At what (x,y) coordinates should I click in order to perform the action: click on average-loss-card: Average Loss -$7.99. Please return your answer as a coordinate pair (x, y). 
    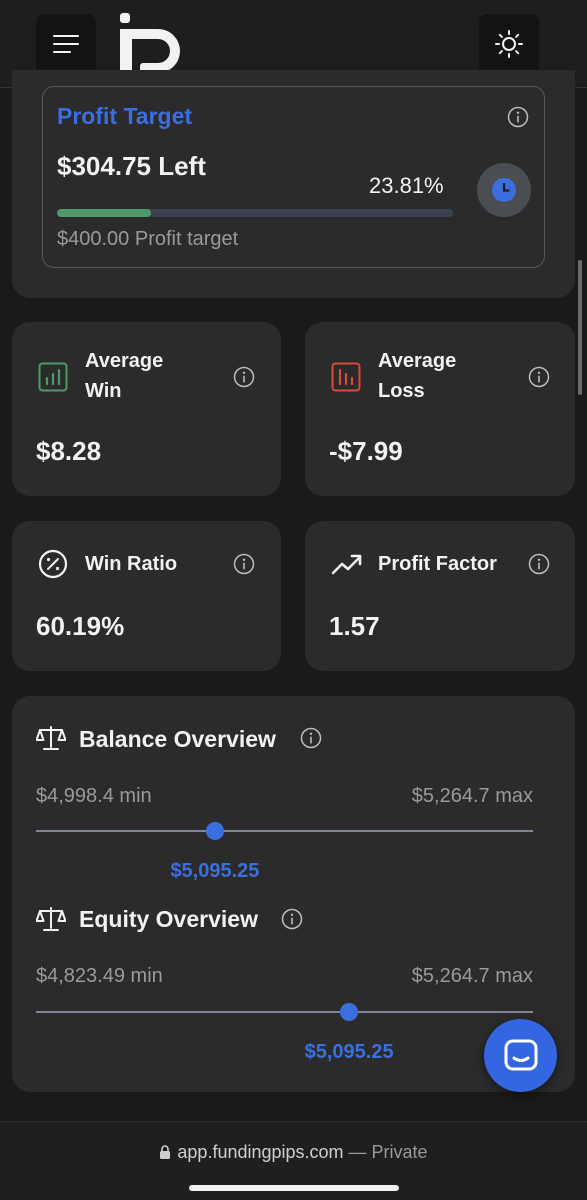
    Looking at the image, I should click on (440, 409).